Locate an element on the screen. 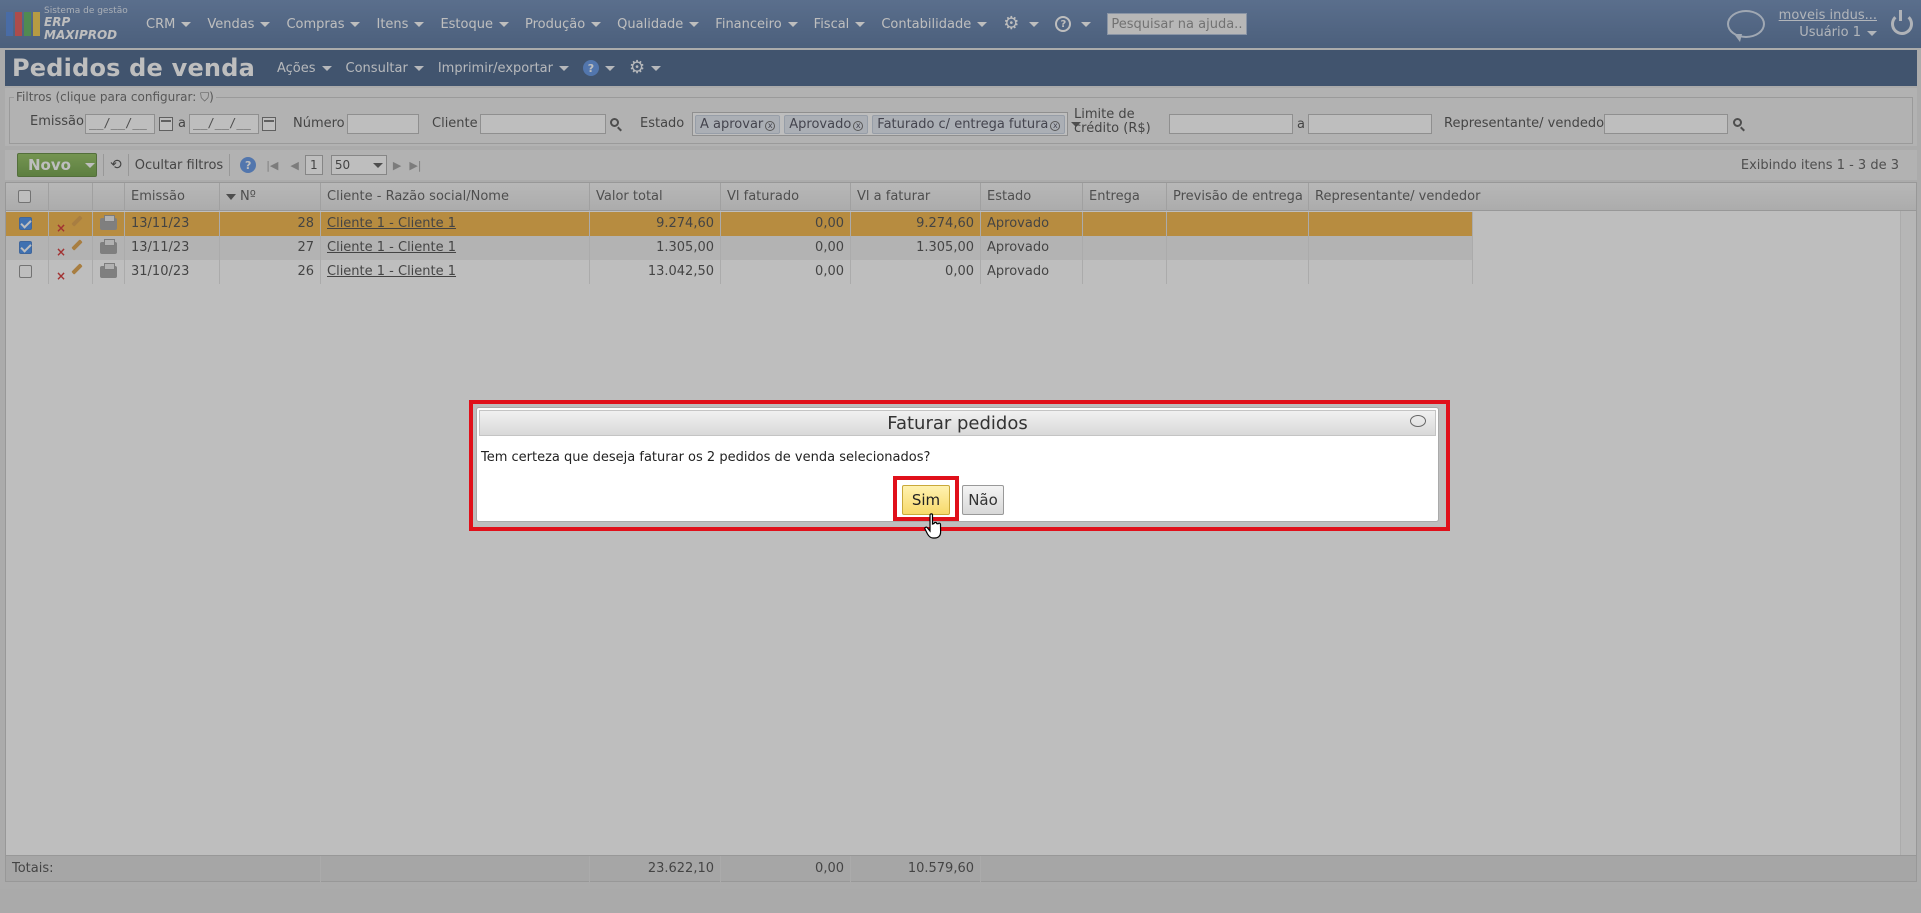  chat-icon is located at coordinates (1418, 421).